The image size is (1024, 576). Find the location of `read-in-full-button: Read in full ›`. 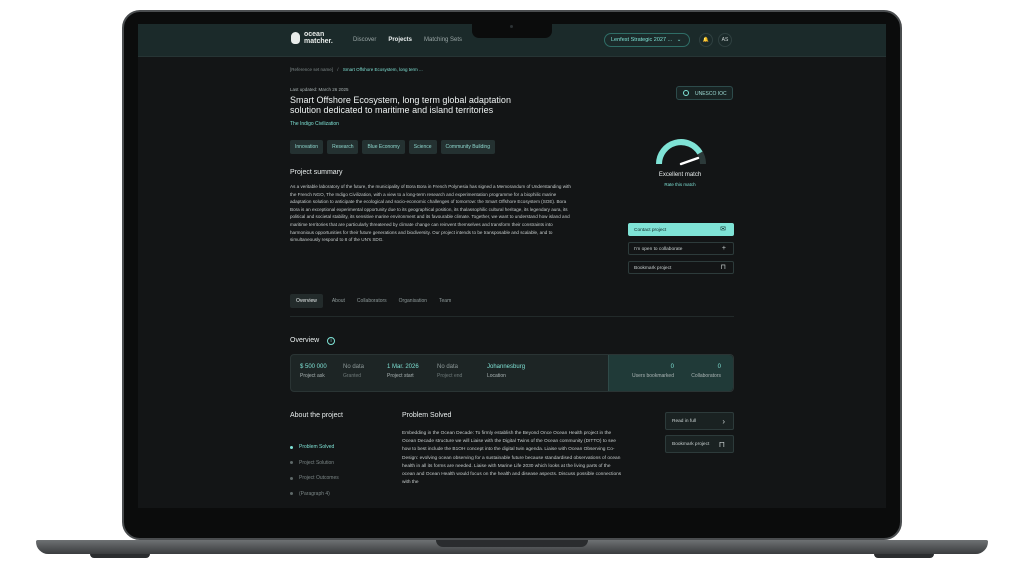

read-in-full-button: Read in full › is located at coordinates (699, 421).